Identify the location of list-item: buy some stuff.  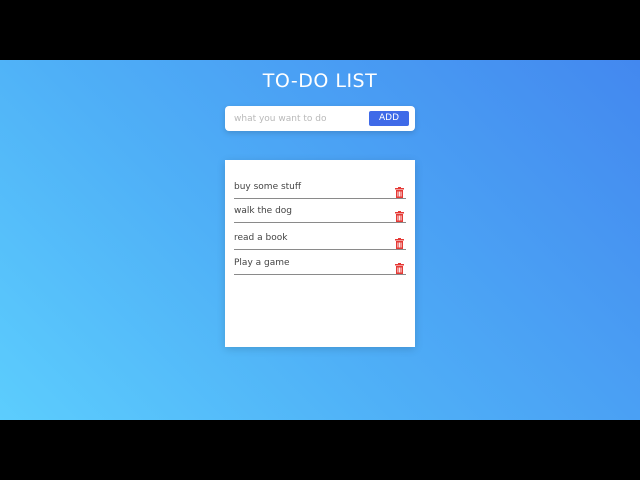
(320, 189).